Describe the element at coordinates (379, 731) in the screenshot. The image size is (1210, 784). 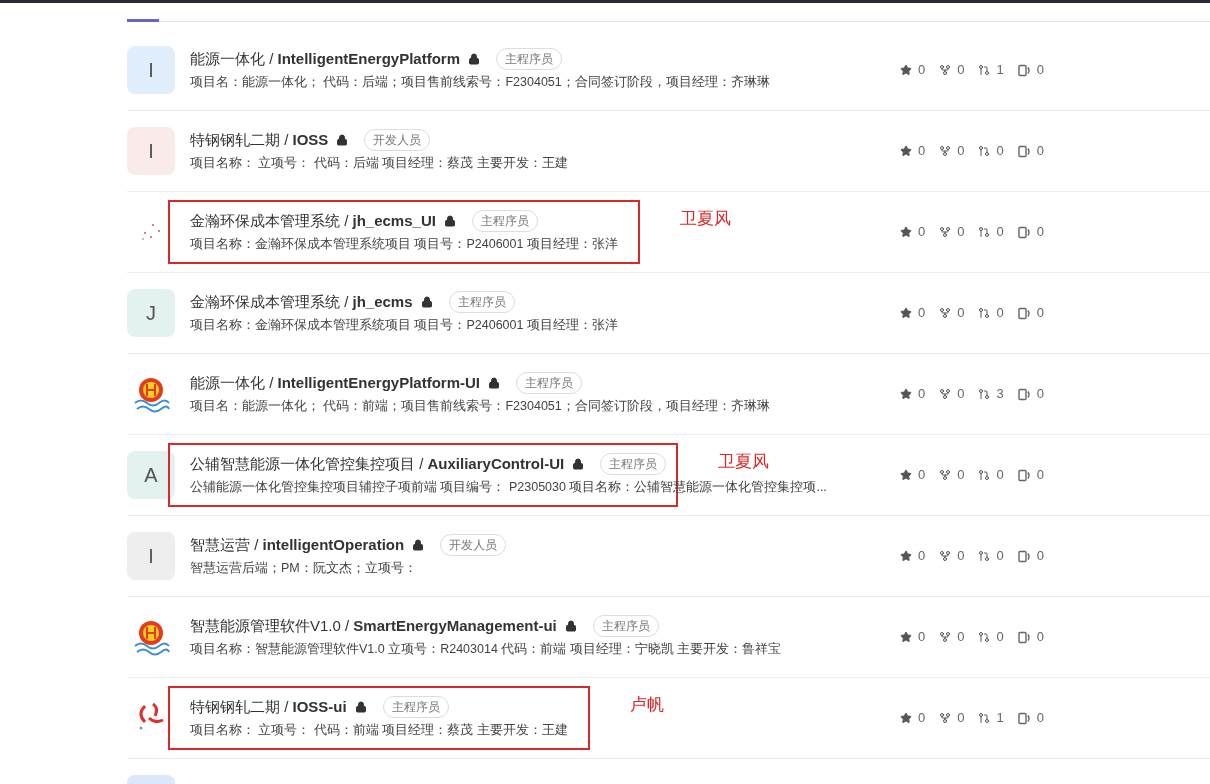
I see `project-description: 项目名称： 立项号： 代码：前端 项目经理：蔡茂 主要开发：王建` at that location.